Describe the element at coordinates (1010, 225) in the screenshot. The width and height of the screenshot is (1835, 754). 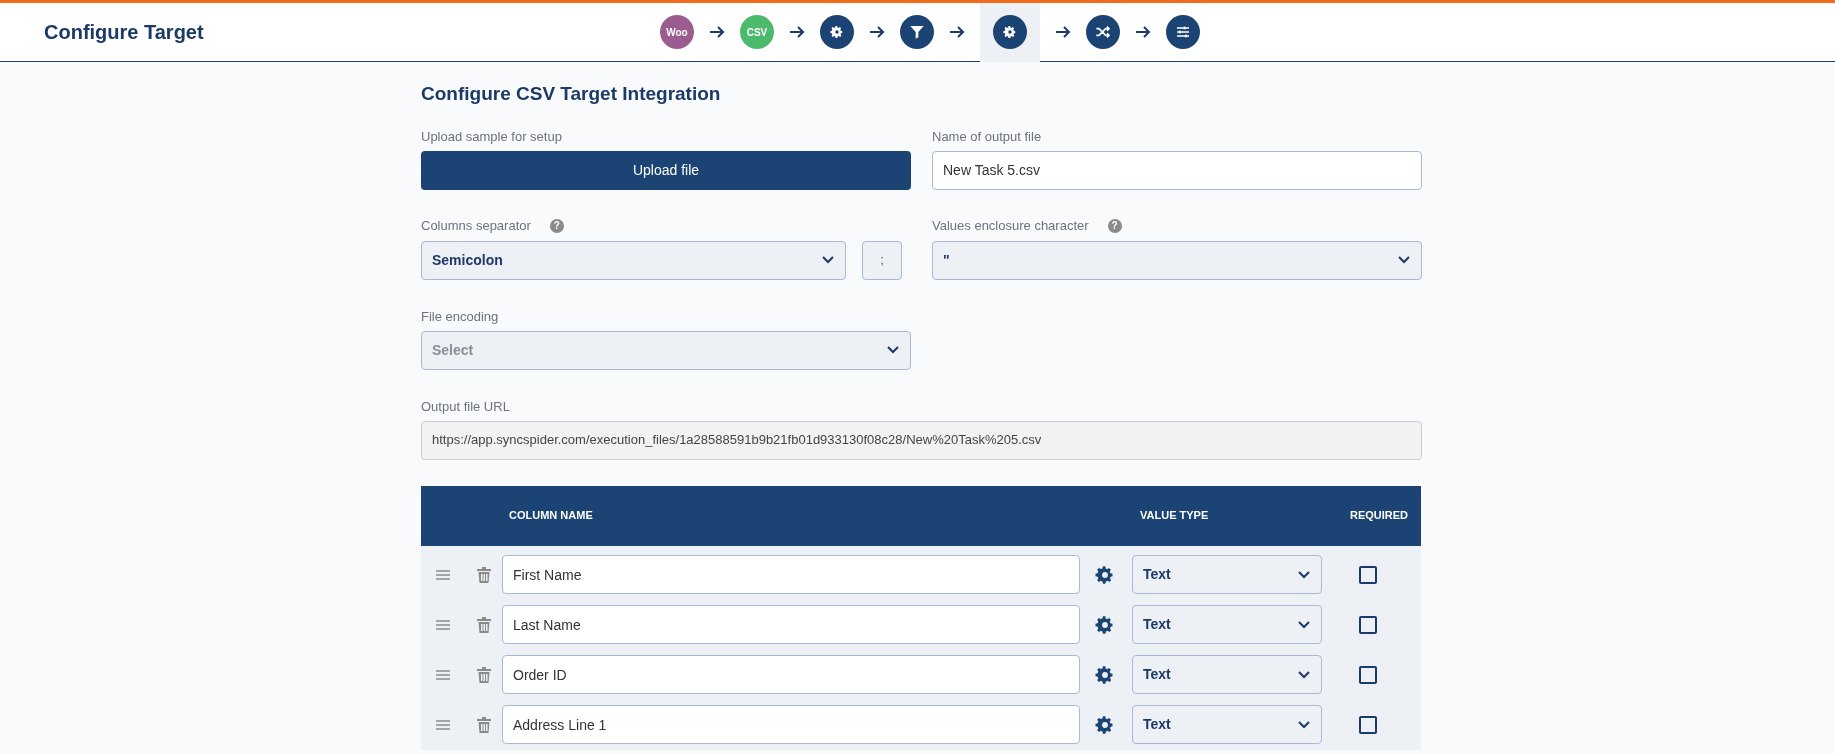
I see `field-label: Values enclosure character` at that location.